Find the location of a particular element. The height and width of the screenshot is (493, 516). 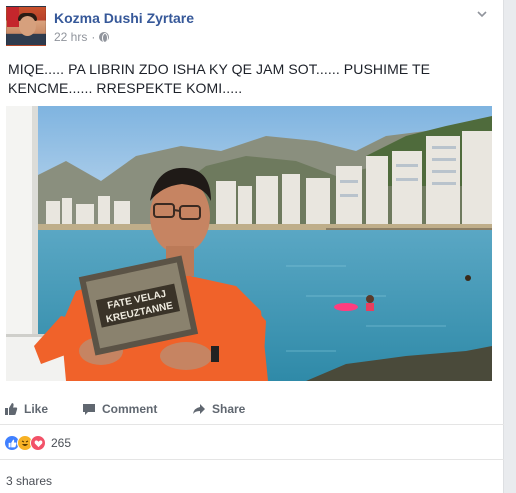

shares-count-link: 3 shares is located at coordinates (29, 481).